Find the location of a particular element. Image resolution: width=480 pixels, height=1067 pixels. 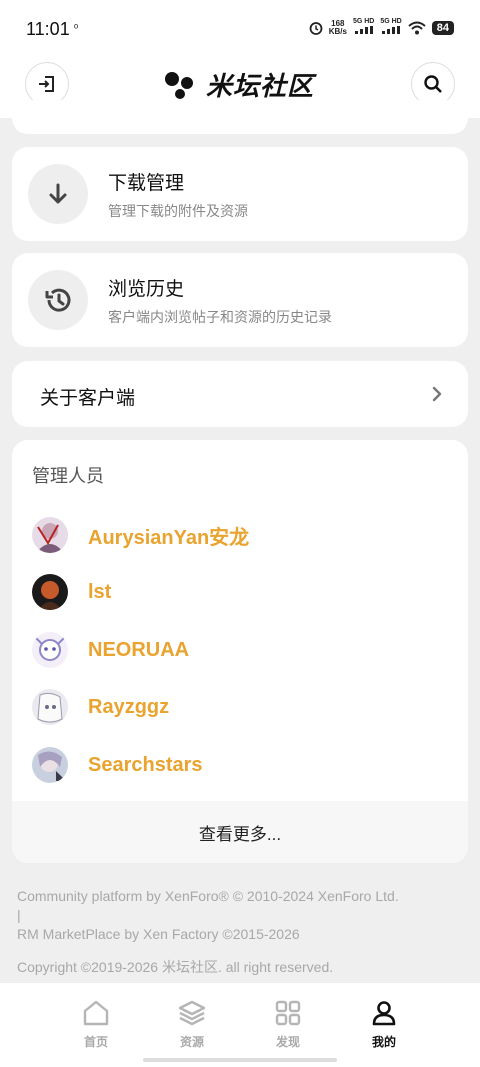

downloads-subtitle: 管理下载的附件及资源 is located at coordinates (178, 210).